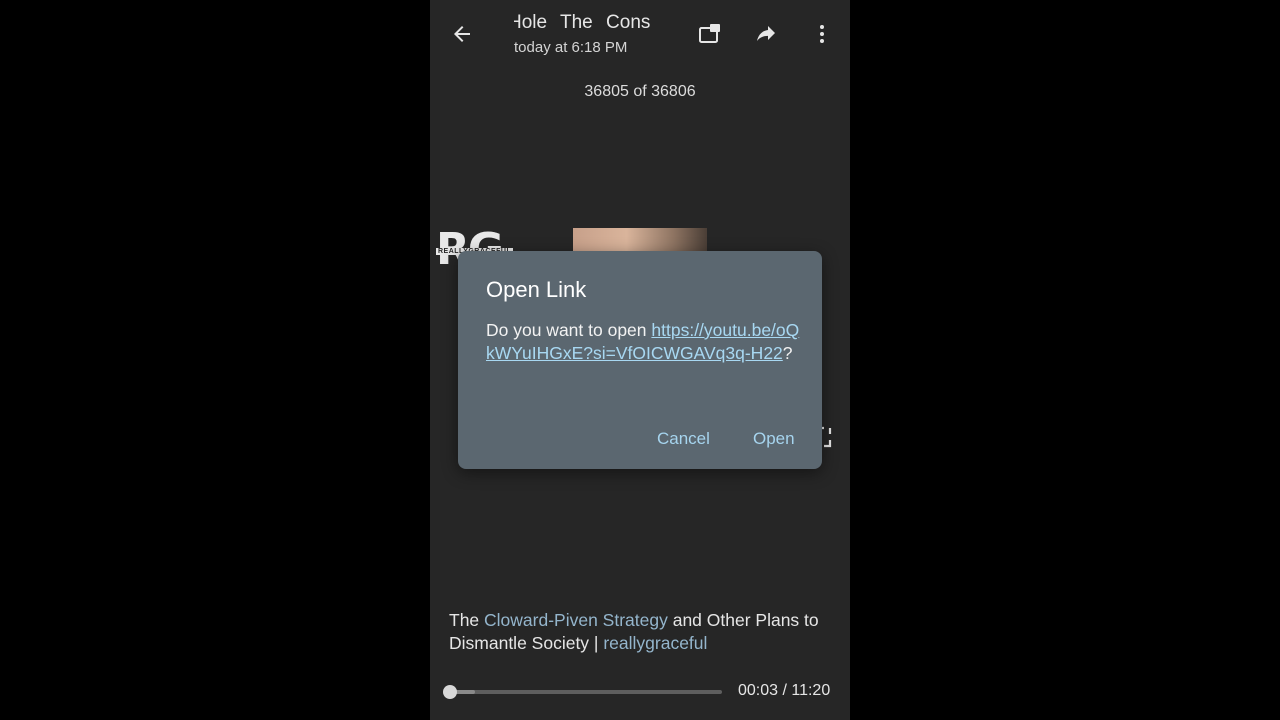 The height and width of the screenshot is (720, 1280). Describe the element at coordinates (450, 692) in the screenshot. I see `seek-handle` at that location.